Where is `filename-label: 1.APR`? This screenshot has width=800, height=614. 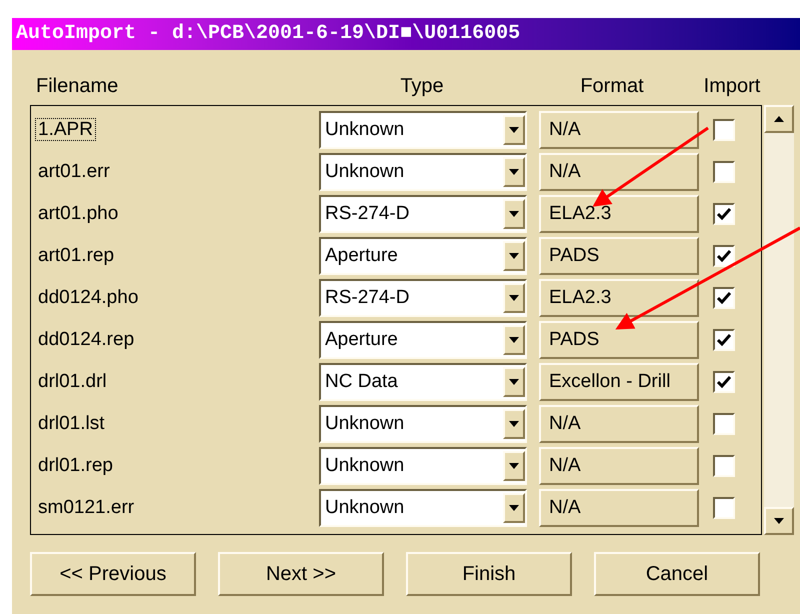
filename-label: 1.APR is located at coordinates (65, 129).